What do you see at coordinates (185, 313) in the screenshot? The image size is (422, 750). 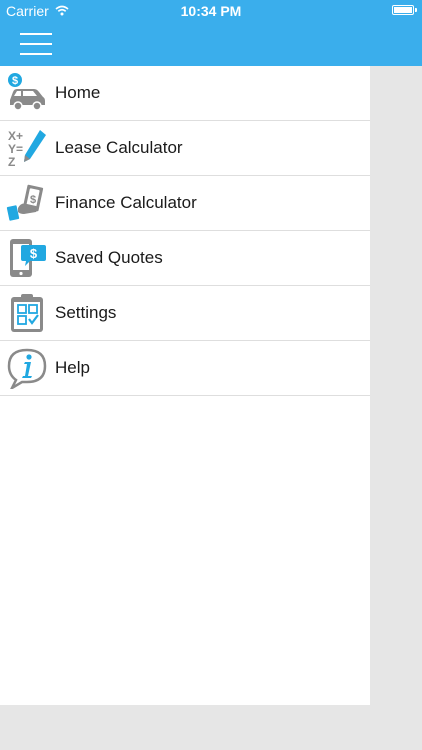 I see `menu-item-settings: Settings` at bounding box center [185, 313].